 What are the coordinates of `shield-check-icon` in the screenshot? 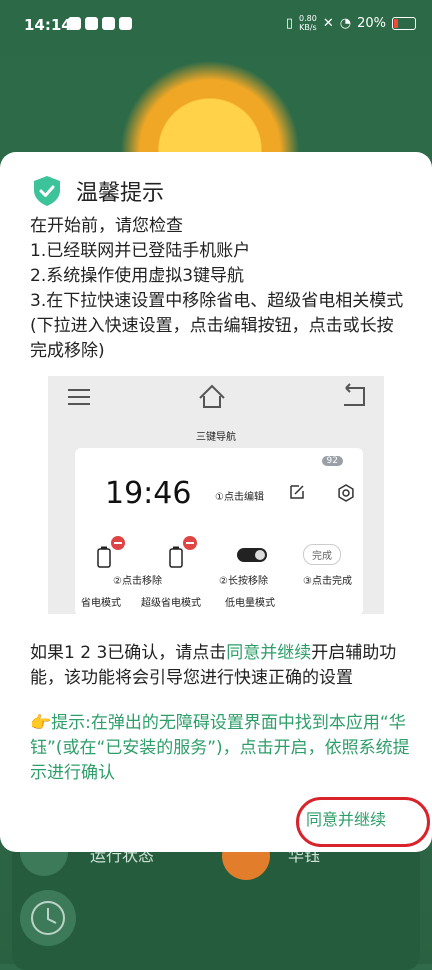 It's located at (47, 191).